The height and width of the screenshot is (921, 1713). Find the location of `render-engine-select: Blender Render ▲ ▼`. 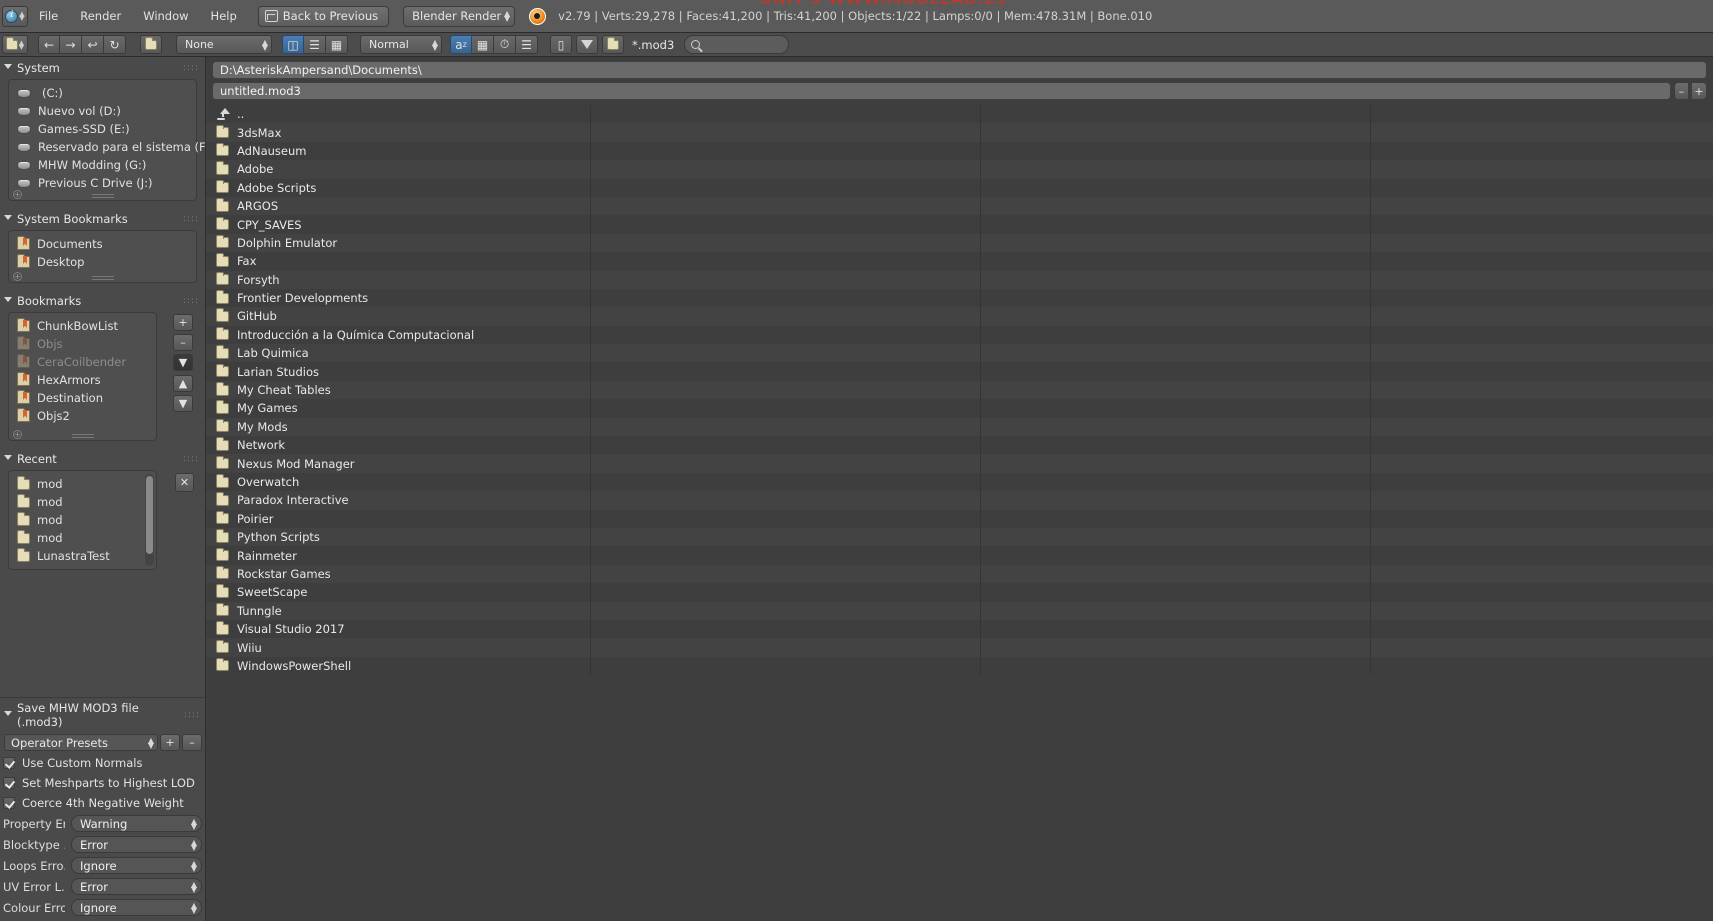

render-engine-select: Blender Render ▲ ▼ is located at coordinates (459, 16).